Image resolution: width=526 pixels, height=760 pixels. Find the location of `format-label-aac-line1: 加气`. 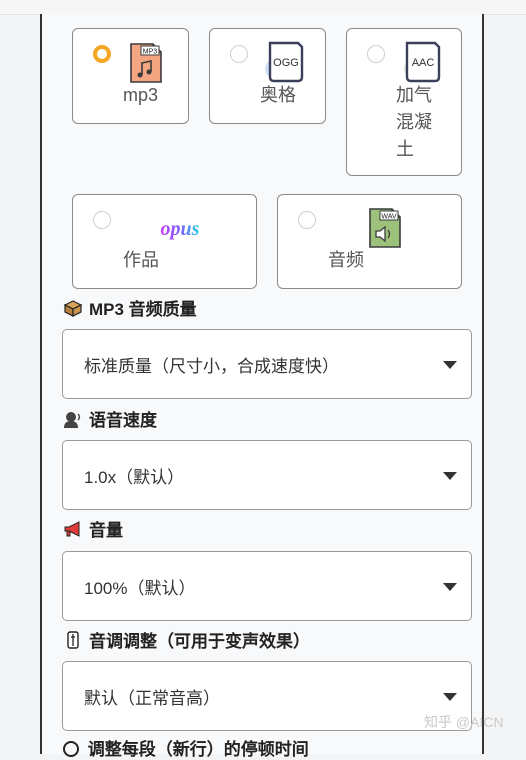

format-label-aac-line1: 加气 is located at coordinates (414, 95).